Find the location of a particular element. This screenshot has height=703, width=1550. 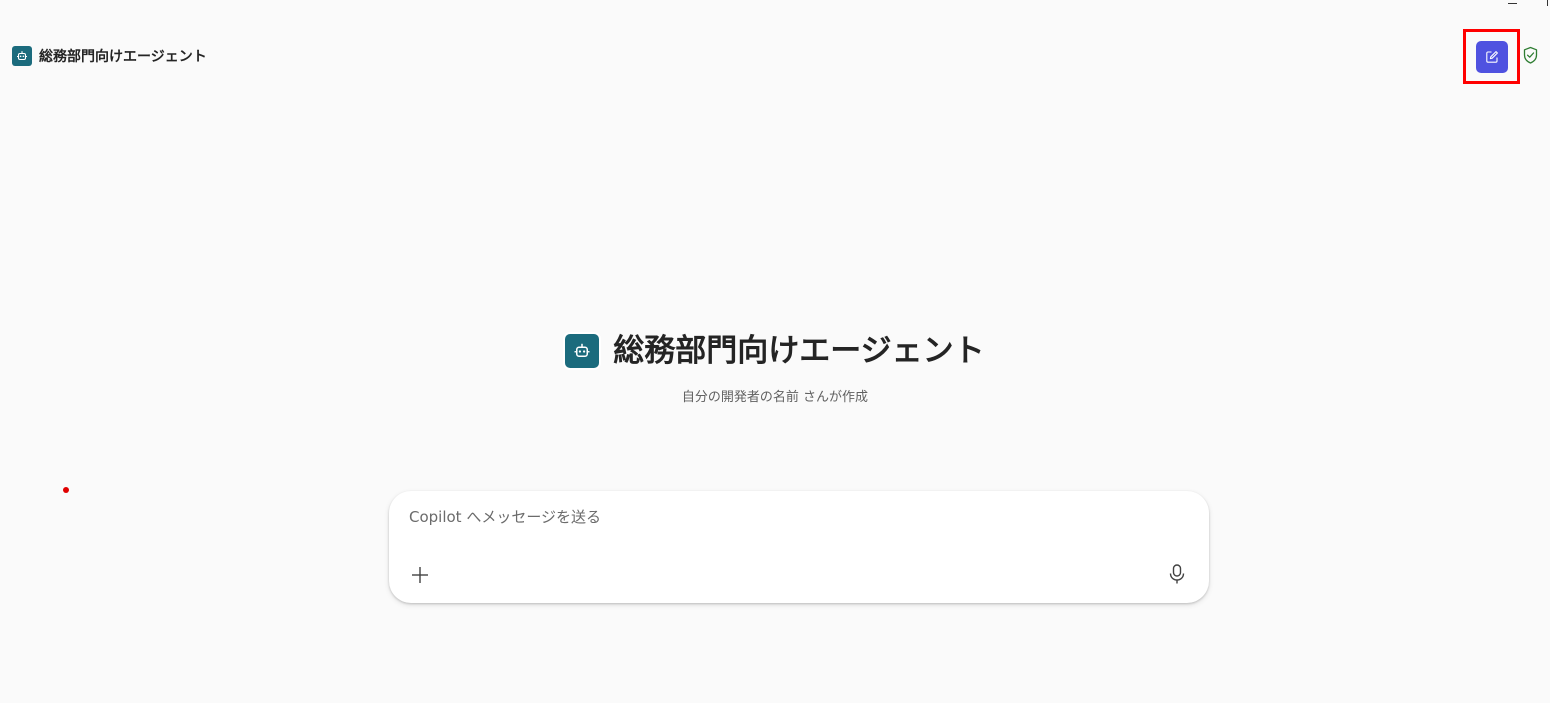

cursor-marker-dot is located at coordinates (66, 490).